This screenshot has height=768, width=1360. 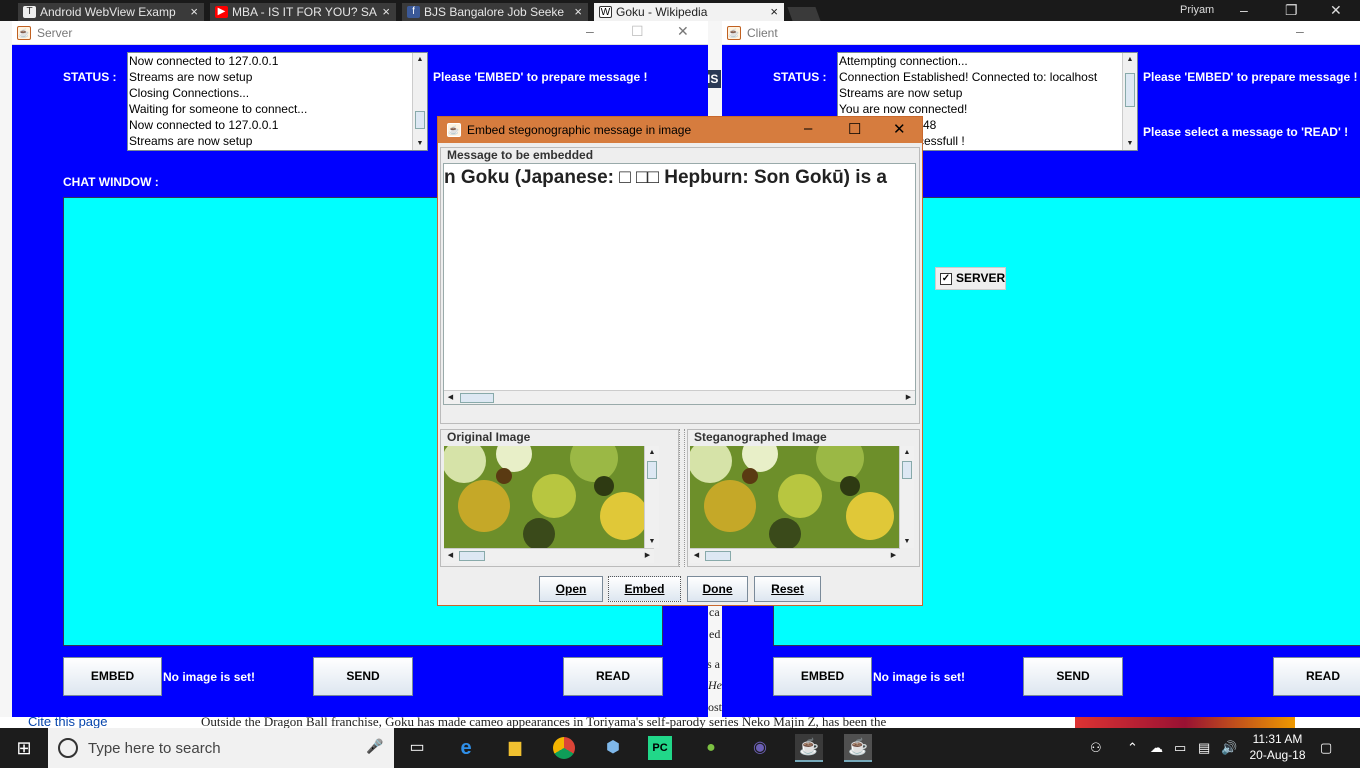 I want to click on cortana-icon, so click(x=68, y=748).